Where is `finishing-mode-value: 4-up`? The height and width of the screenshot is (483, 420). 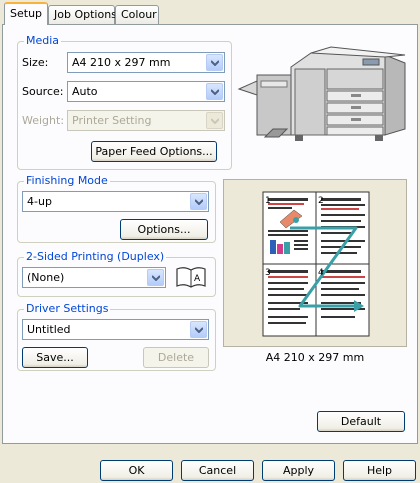
finishing-mode-value: 4-up is located at coordinates (39, 201).